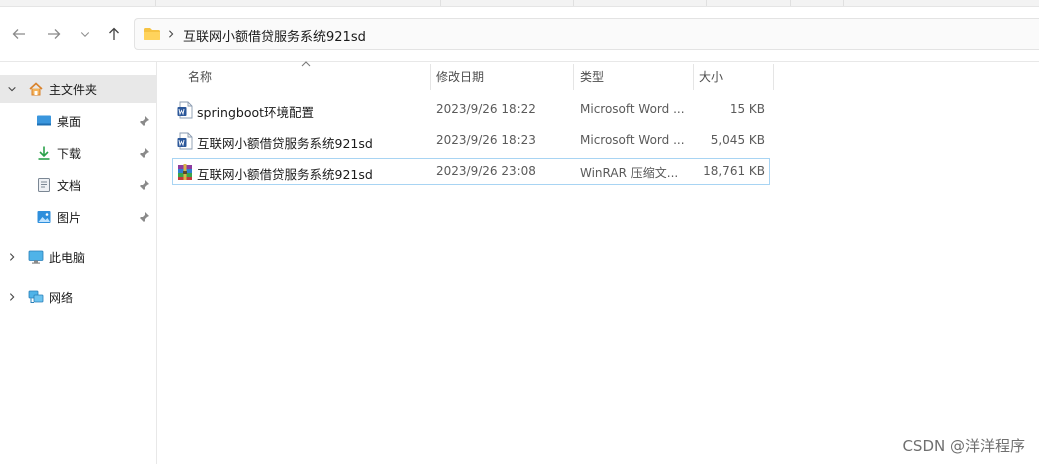  Describe the element at coordinates (711, 76) in the screenshot. I see `column-header-size: 大小` at that location.